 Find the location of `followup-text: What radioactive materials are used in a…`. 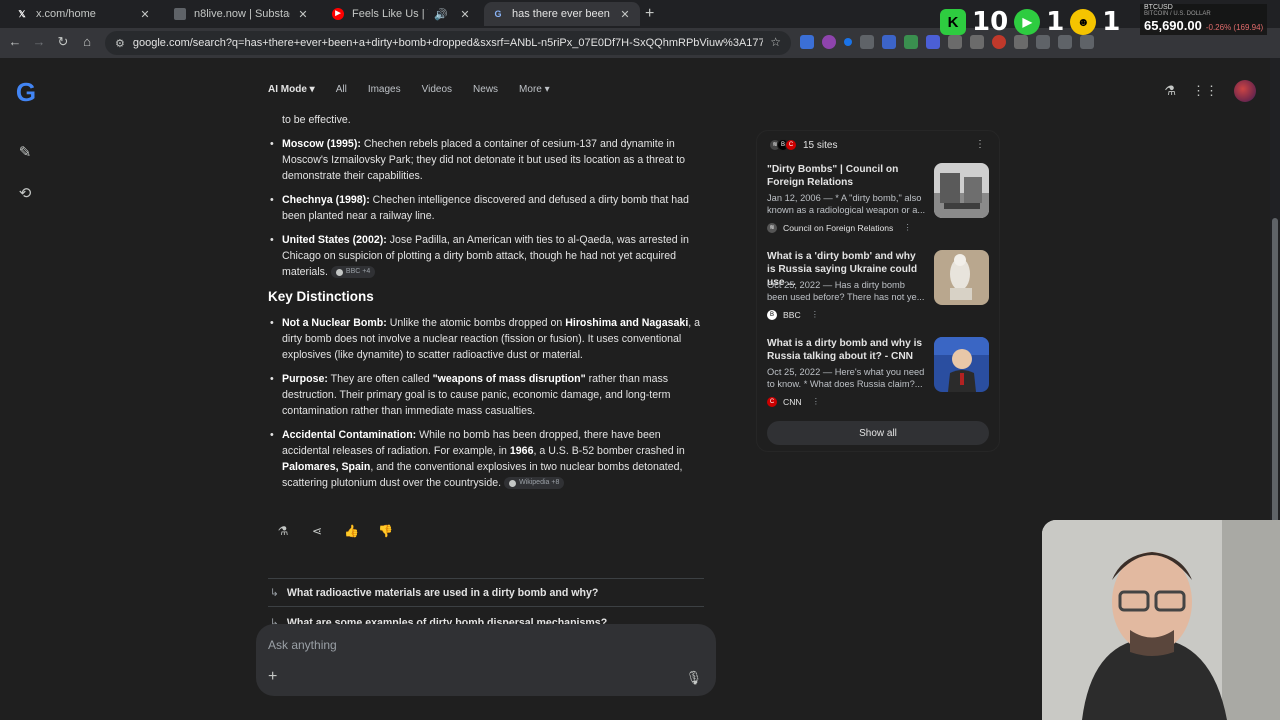

followup-text: What radioactive materials are used in a… is located at coordinates (442, 592).